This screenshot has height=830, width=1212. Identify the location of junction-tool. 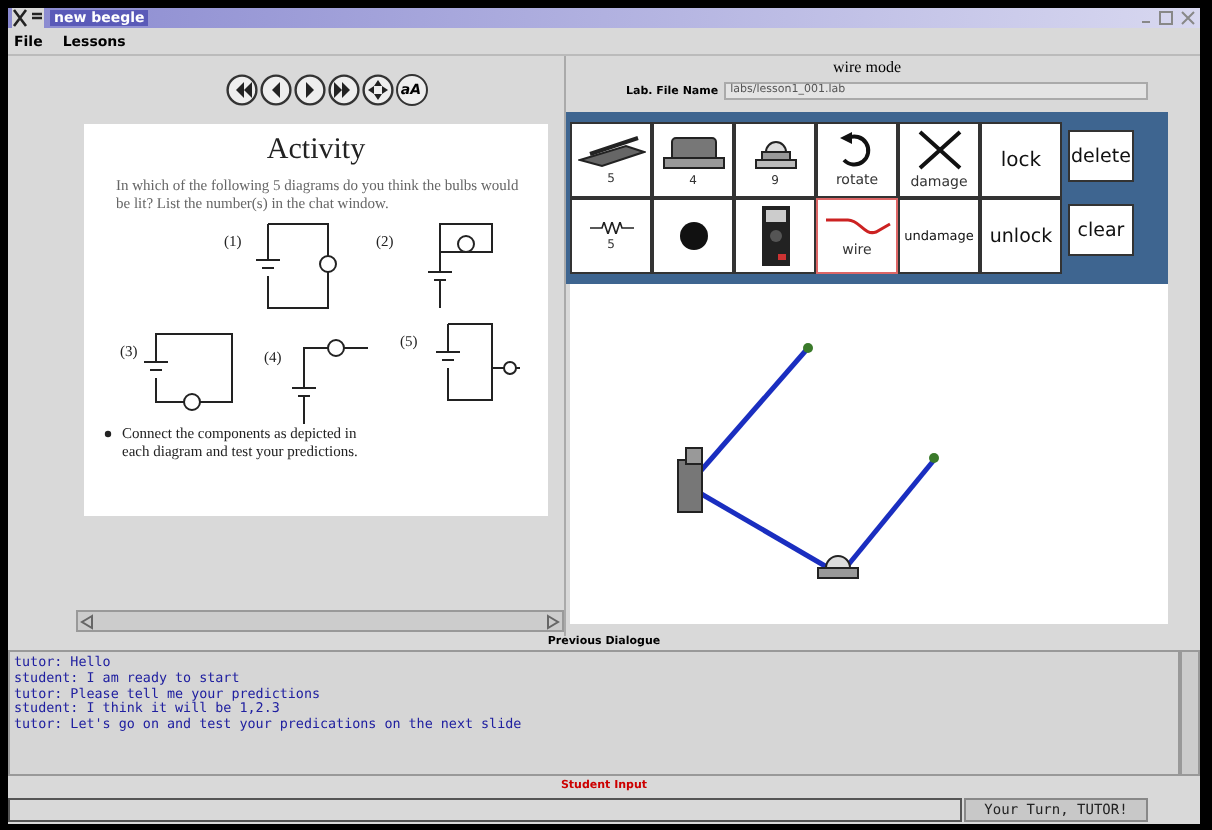
(693, 236).